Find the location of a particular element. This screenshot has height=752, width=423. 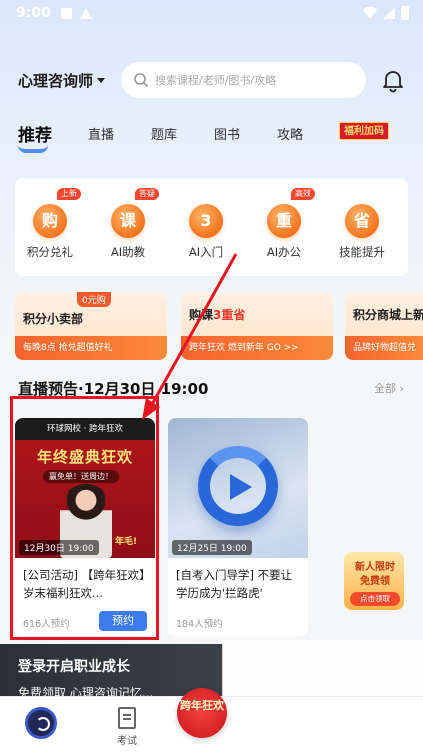

new-user-gift-promo: 新人限时 免费领 点击领取 is located at coordinates (377, 583).